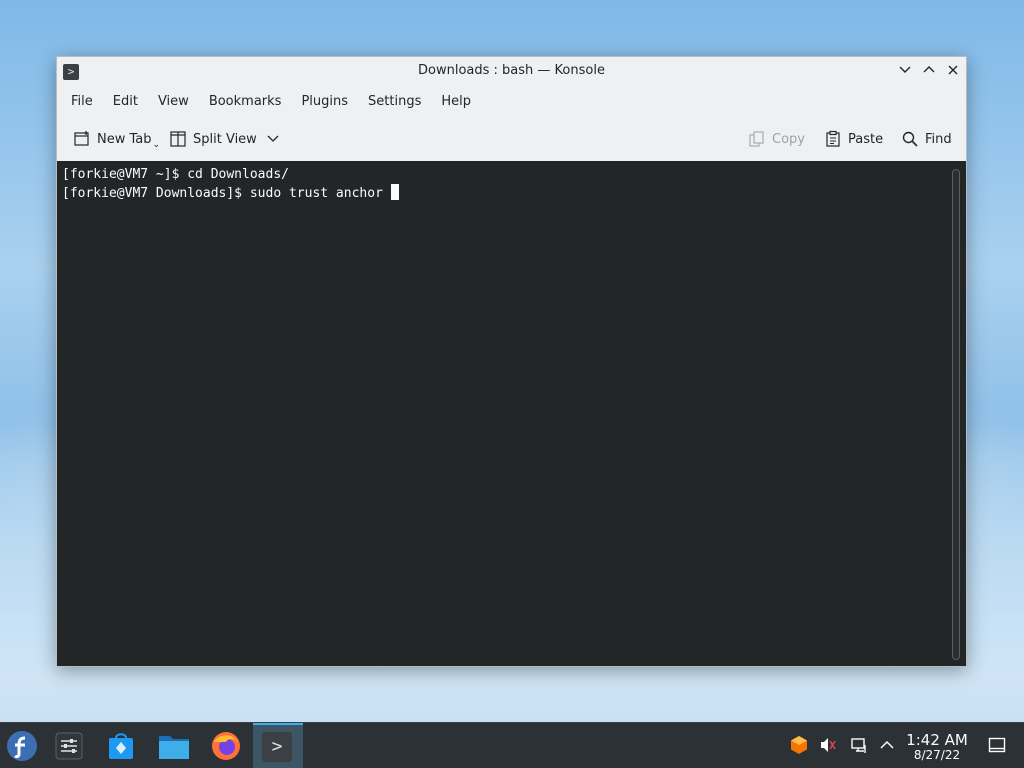 The height and width of the screenshot is (768, 1024). What do you see at coordinates (121, 746) in the screenshot?
I see `discover-store-icon` at bounding box center [121, 746].